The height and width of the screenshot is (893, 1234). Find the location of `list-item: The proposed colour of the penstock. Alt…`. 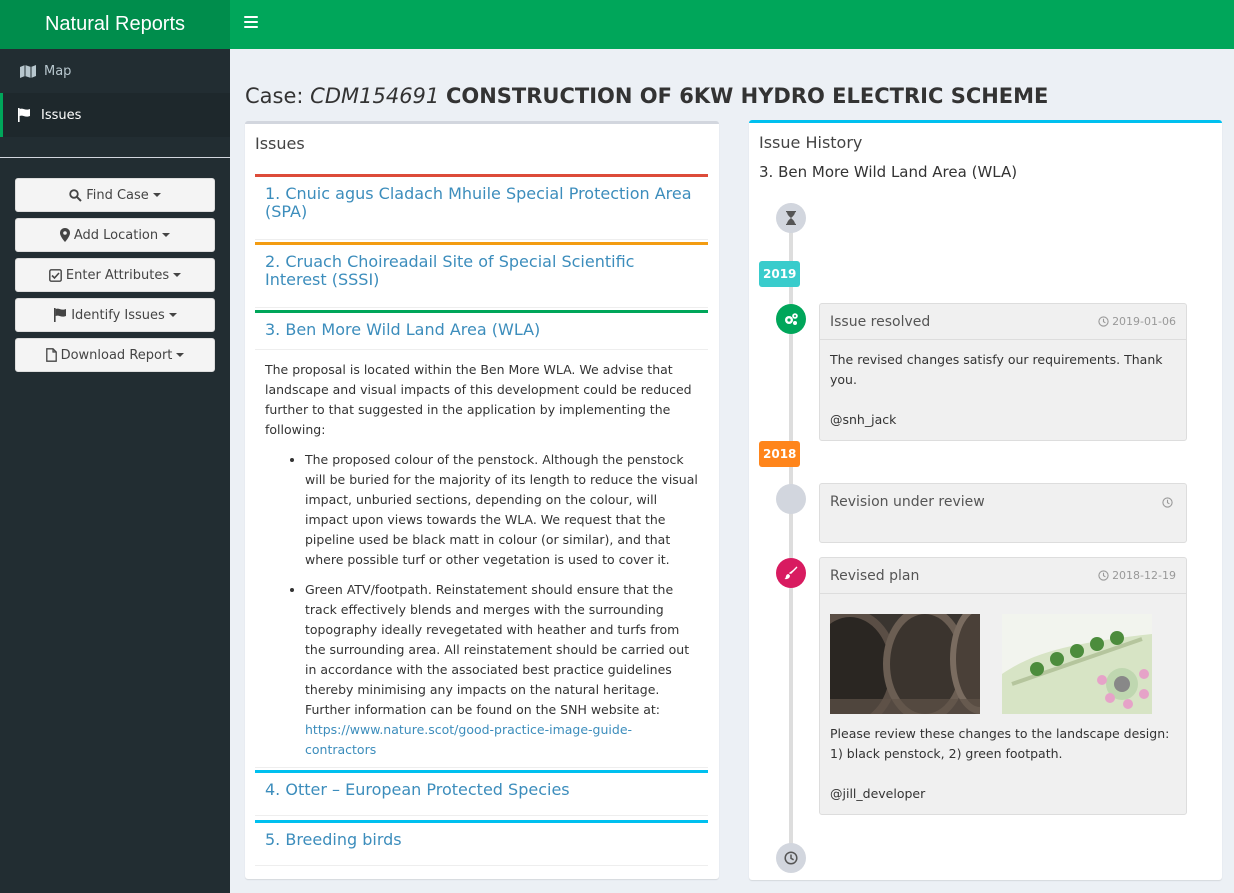

list-item: The proposed colour of the penstock. Alt… is located at coordinates (501, 510).